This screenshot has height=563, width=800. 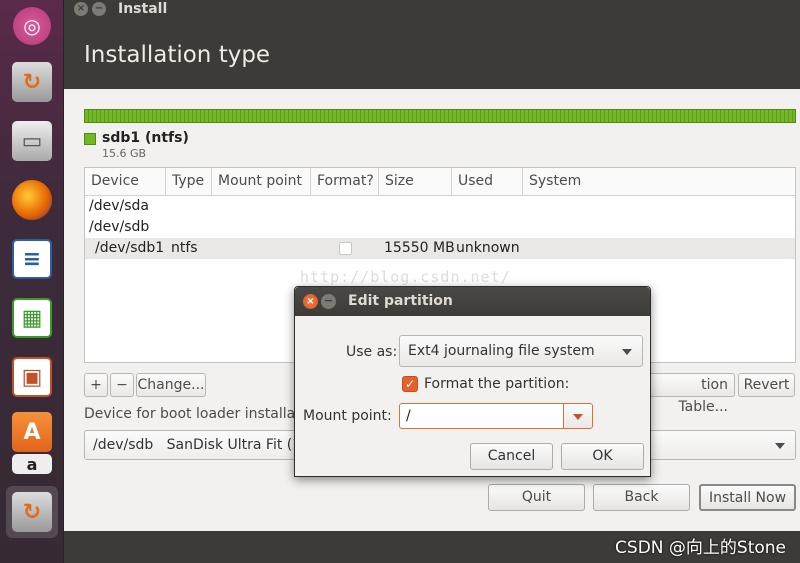 What do you see at coordinates (32, 141) in the screenshot?
I see `files-icon: ▭` at bounding box center [32, 141].